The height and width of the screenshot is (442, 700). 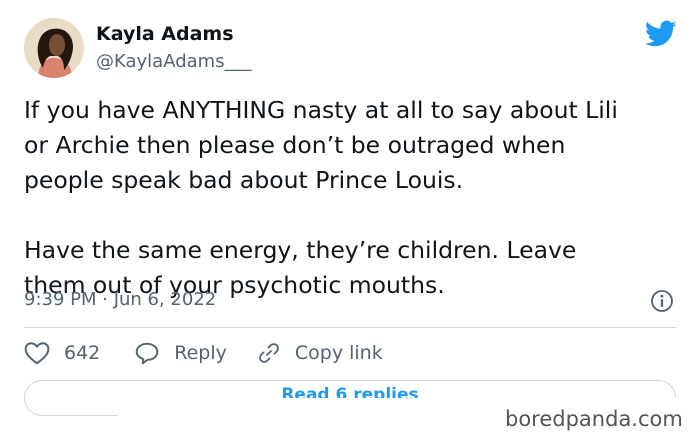 What do you see at coordinates (660, 34) in the screenshot?
I see `twitter-bird-icon` at bounding box center [660, 34].